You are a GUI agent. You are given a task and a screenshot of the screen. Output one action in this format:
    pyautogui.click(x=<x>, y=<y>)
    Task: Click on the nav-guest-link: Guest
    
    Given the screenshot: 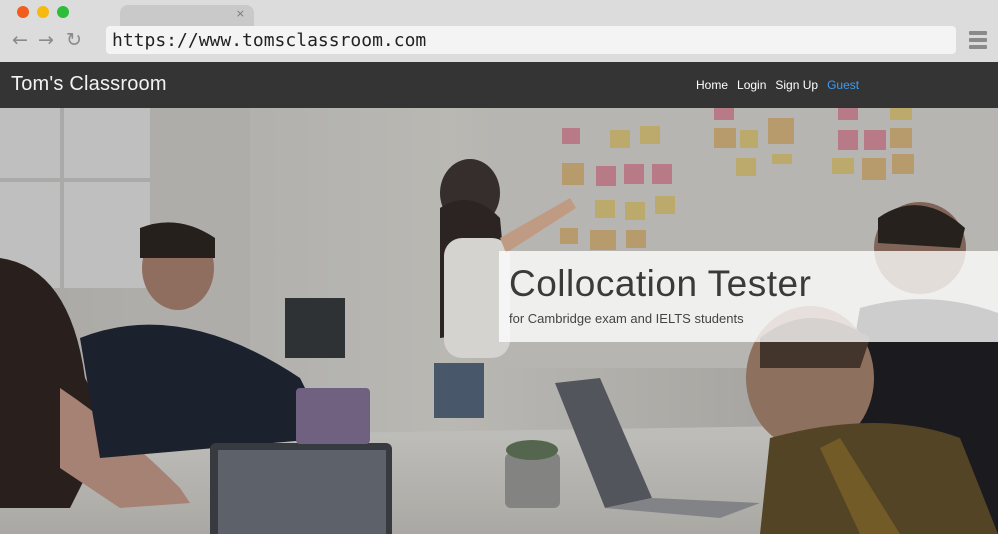 What is the action you would take?
    pyautogui.click(x=843, y=85)
    